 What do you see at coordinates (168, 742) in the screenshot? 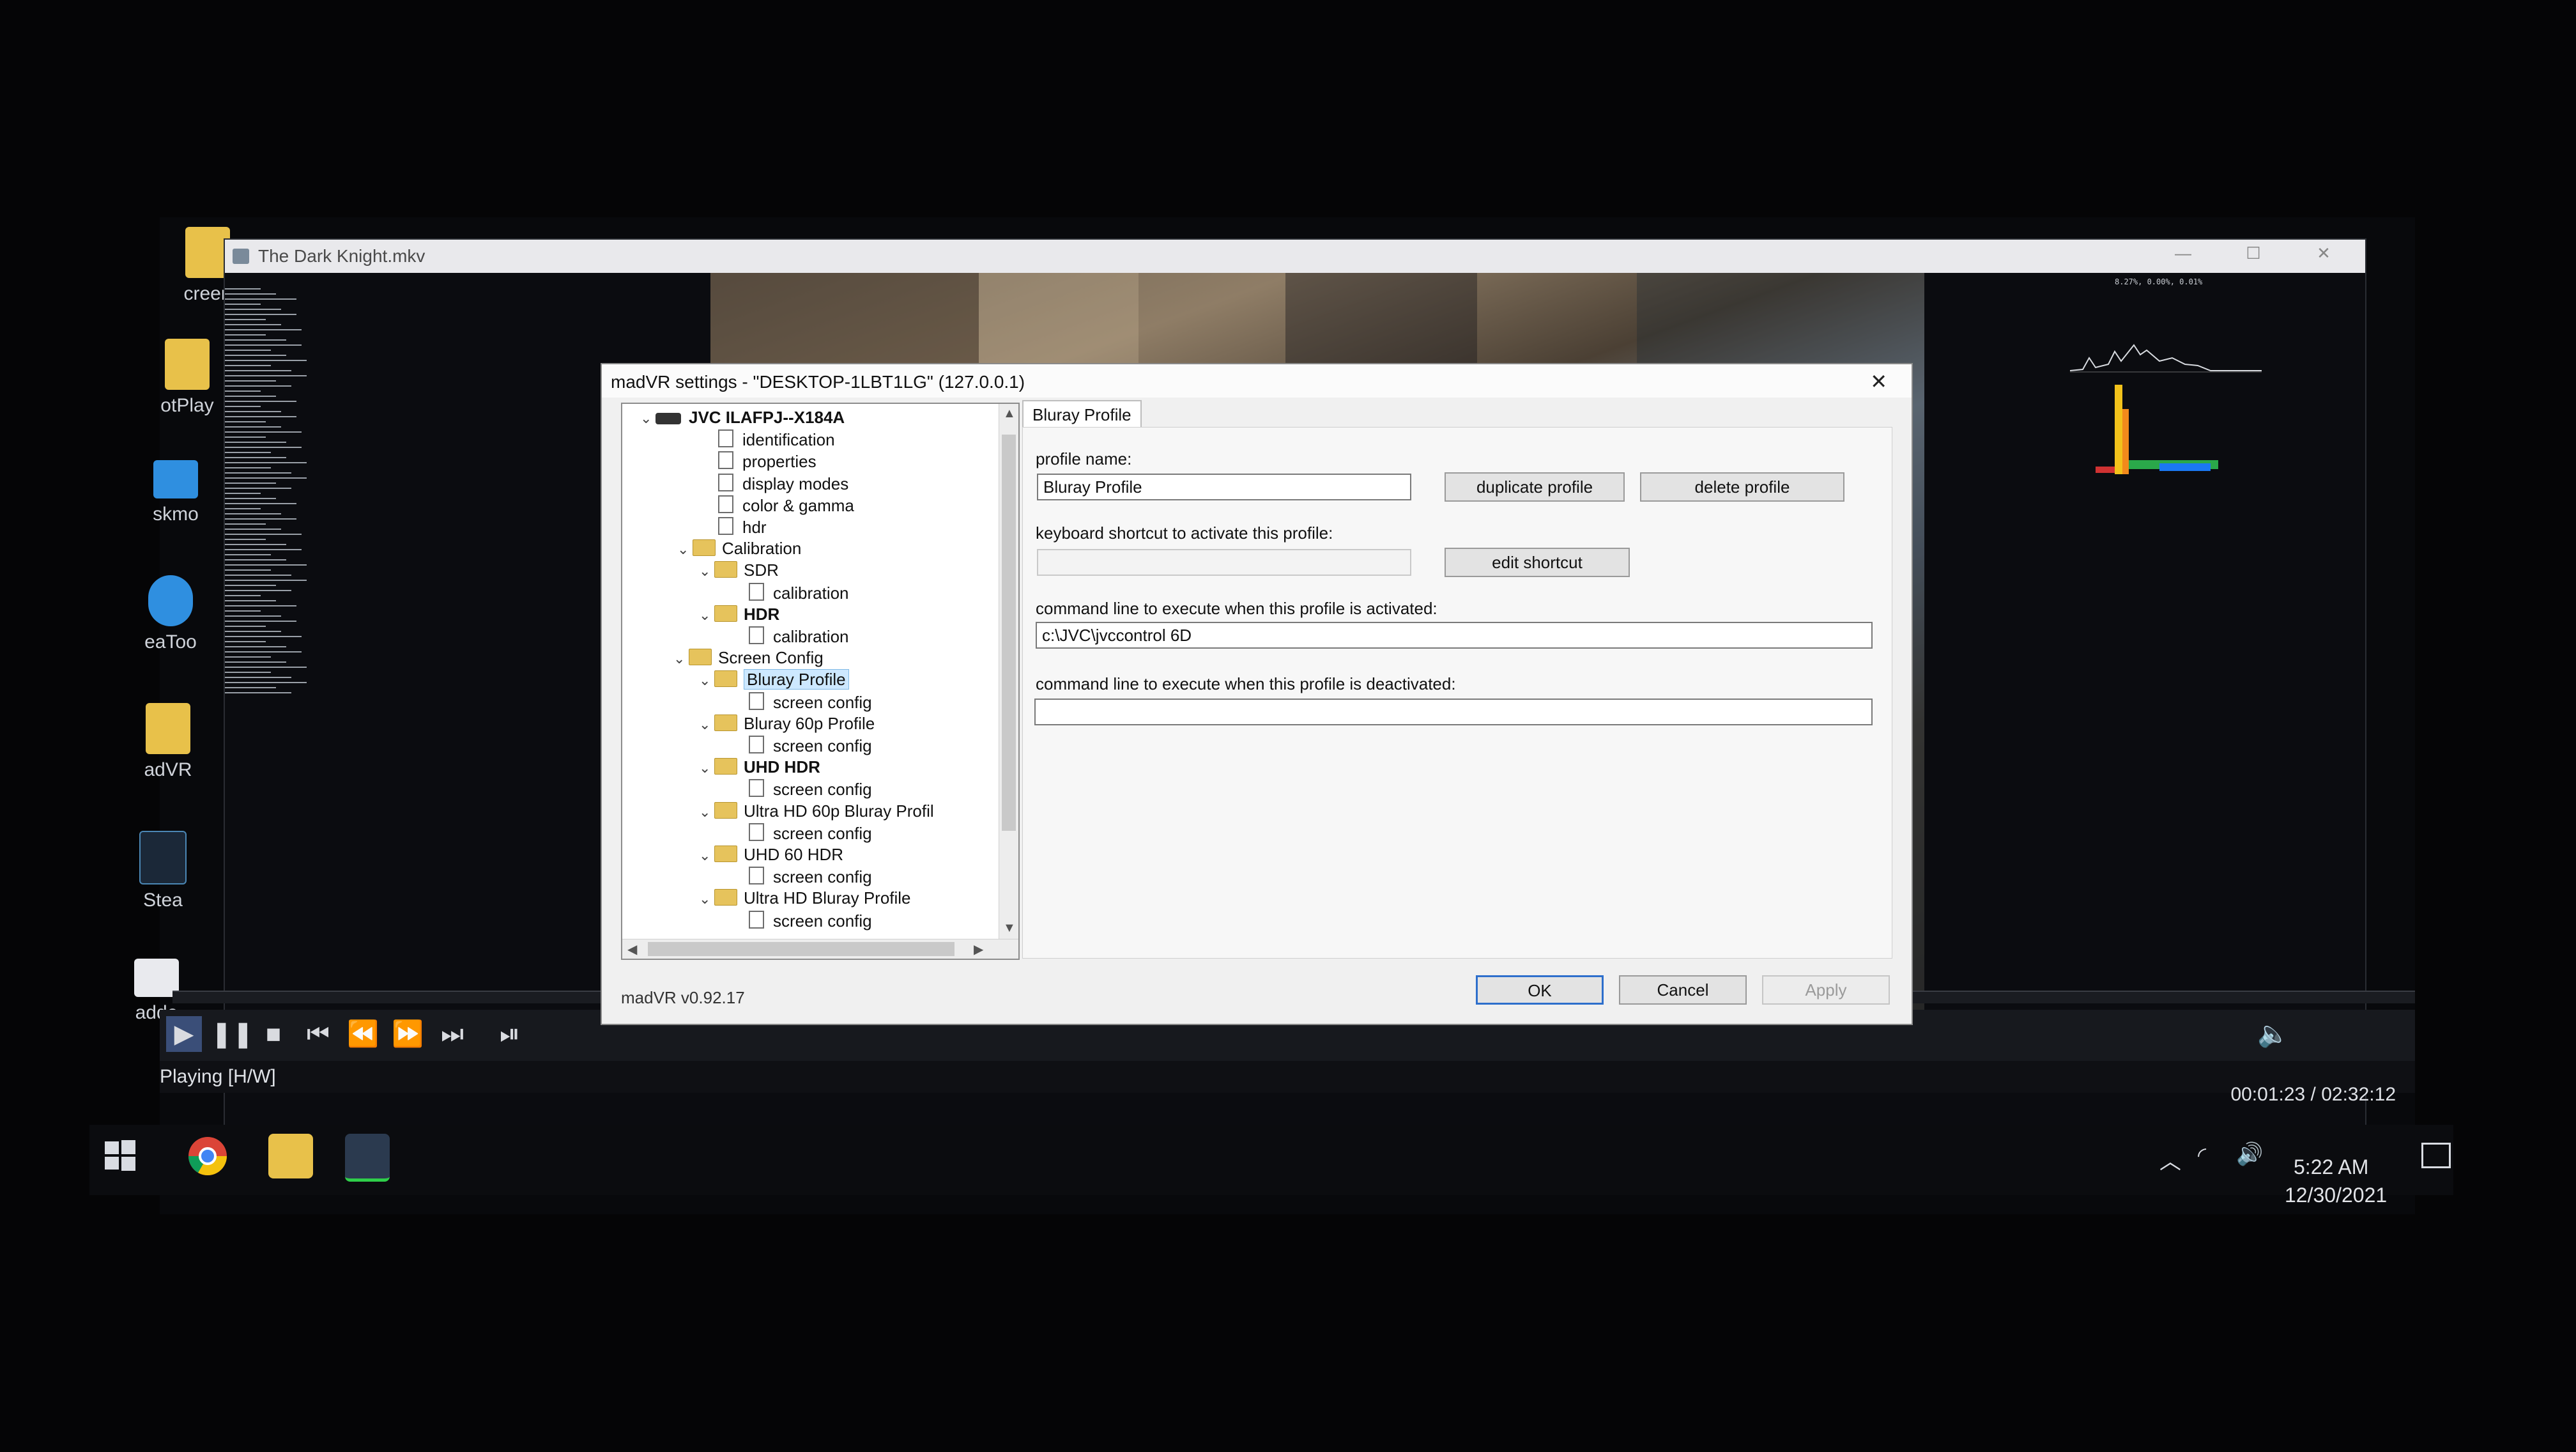
I see `desktop-icon-madvr: adVR` at bounding box center [168, 742].